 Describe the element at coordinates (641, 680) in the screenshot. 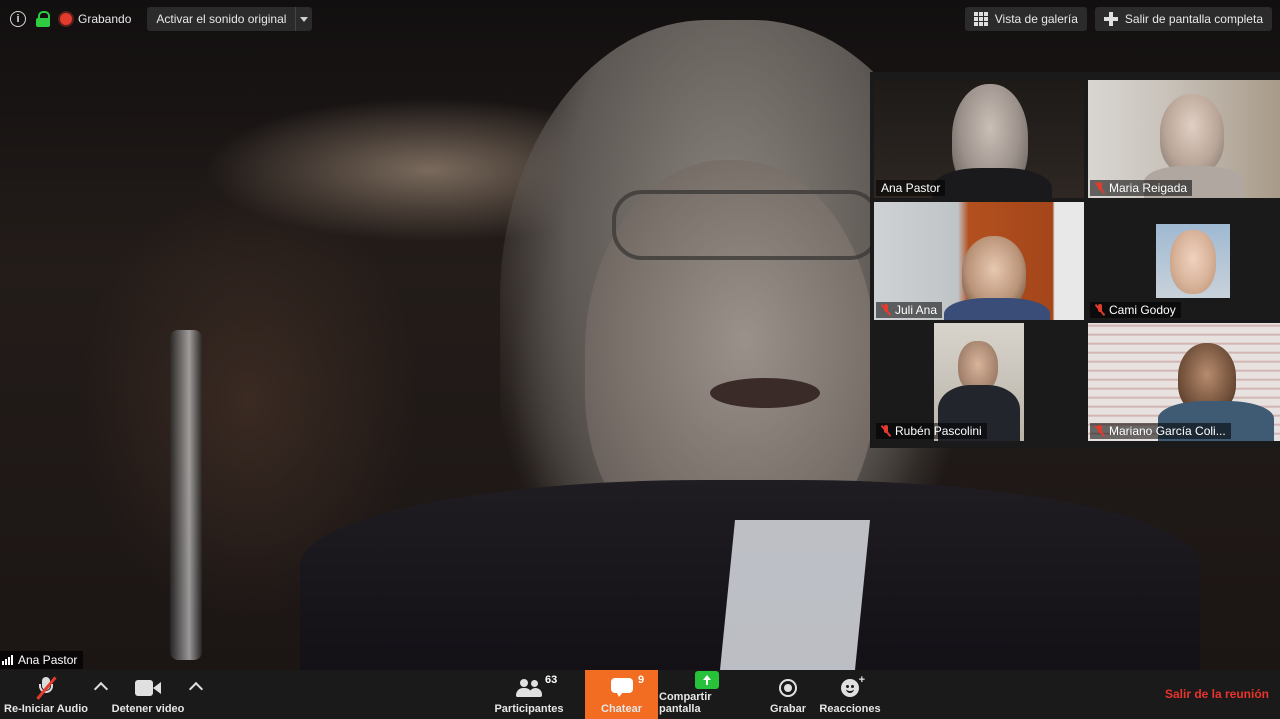

I see `chat-unread-count: 9` at that location.